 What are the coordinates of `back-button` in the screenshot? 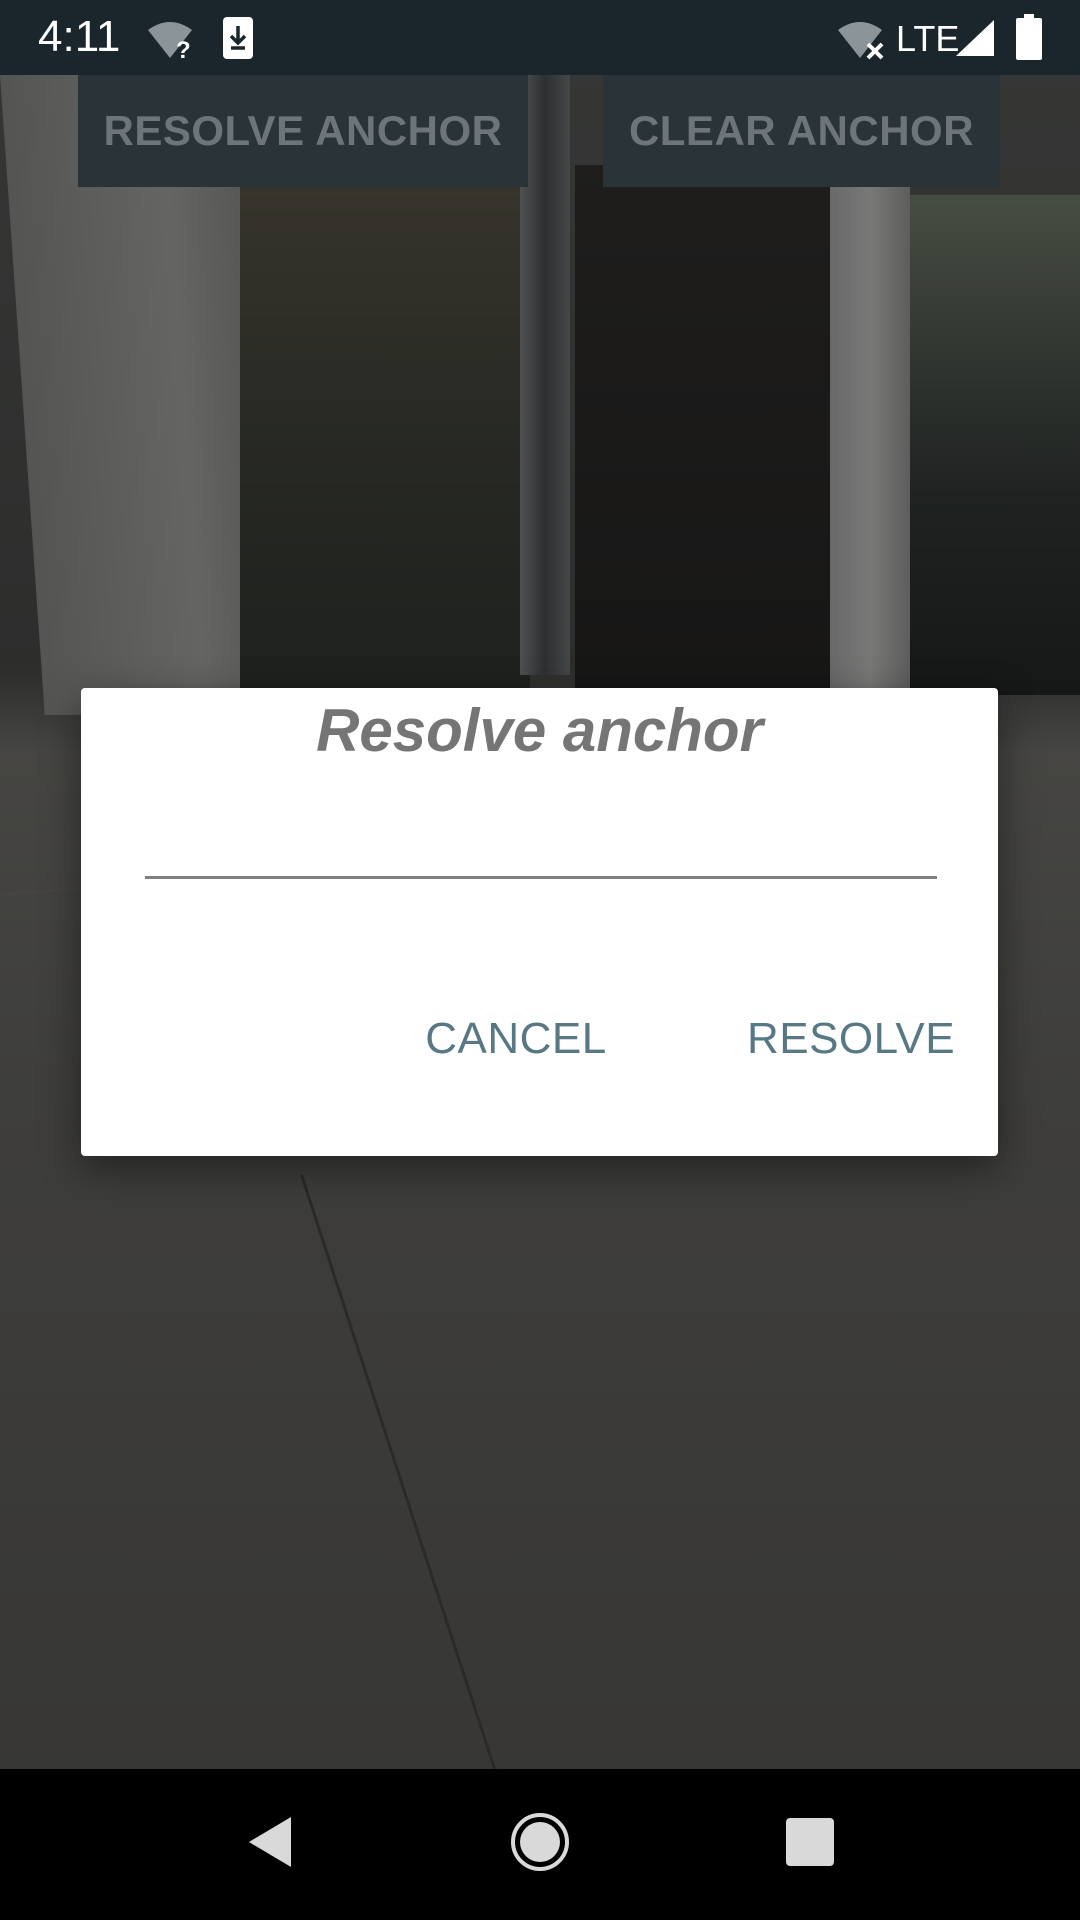 It's located at (270, 1844).